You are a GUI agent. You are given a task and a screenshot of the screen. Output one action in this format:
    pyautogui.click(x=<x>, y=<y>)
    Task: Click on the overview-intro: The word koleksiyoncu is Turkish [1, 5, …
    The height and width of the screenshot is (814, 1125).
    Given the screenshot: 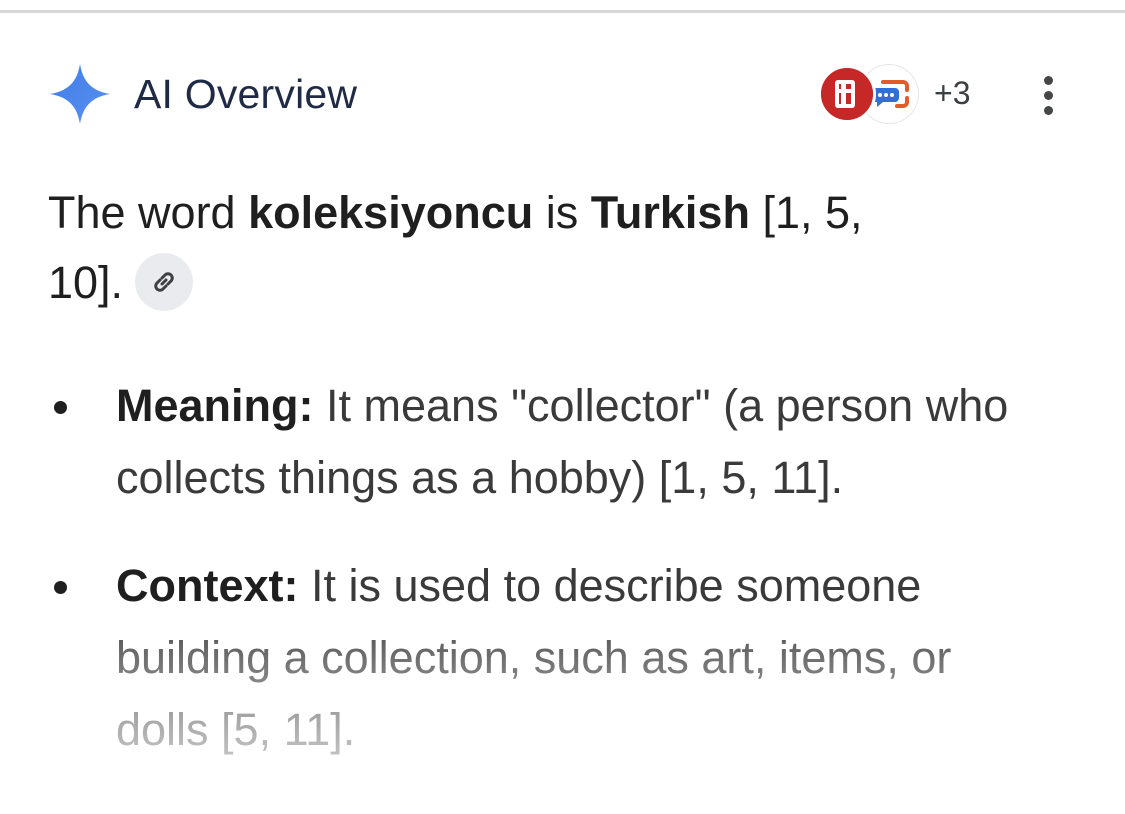 What is the action you would take?
    pyautogui.click(x=498, y=248)
    